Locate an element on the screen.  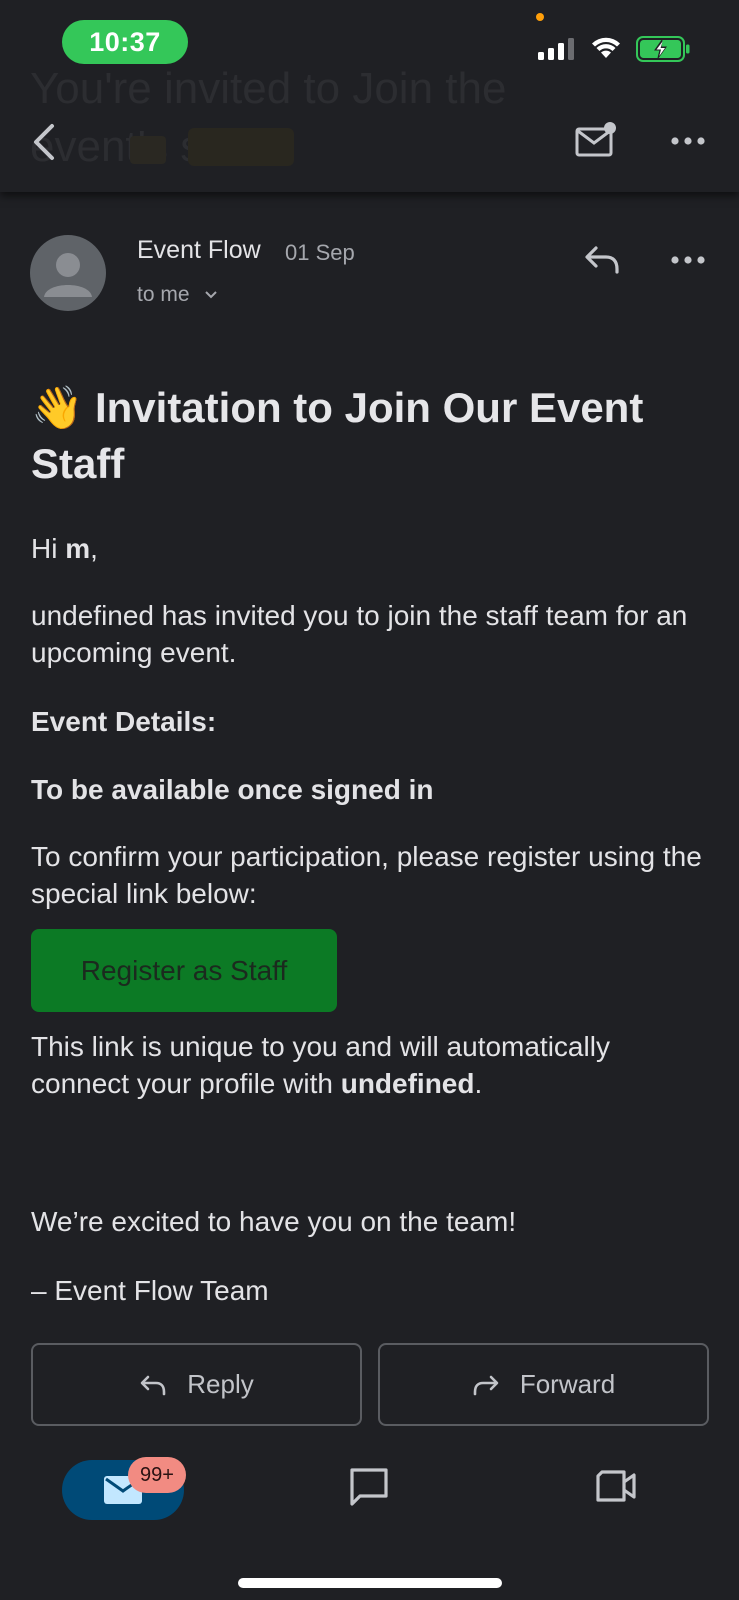
closing-line: We’re excited to have you on the team! is located at coordinates (274, 1221).